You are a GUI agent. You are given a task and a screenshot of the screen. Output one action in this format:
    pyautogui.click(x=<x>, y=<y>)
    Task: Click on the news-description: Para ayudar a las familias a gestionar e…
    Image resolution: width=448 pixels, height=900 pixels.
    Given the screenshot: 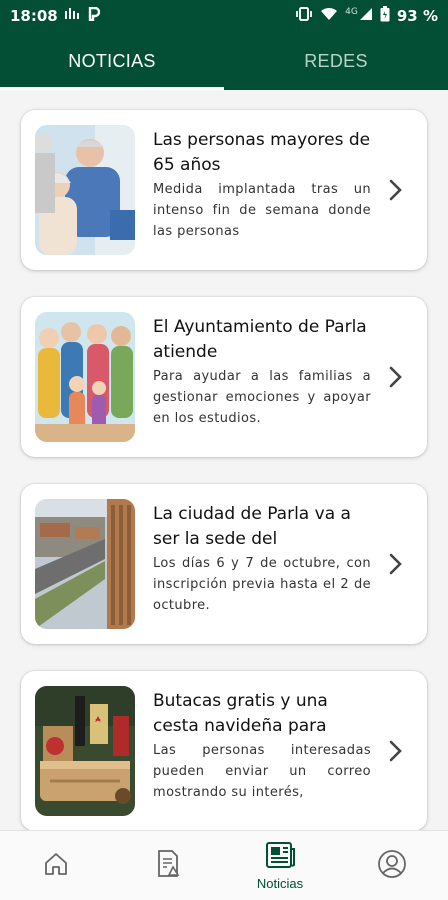 What is the action you would take?
    pyautogui.click(x=262, y=397)
    